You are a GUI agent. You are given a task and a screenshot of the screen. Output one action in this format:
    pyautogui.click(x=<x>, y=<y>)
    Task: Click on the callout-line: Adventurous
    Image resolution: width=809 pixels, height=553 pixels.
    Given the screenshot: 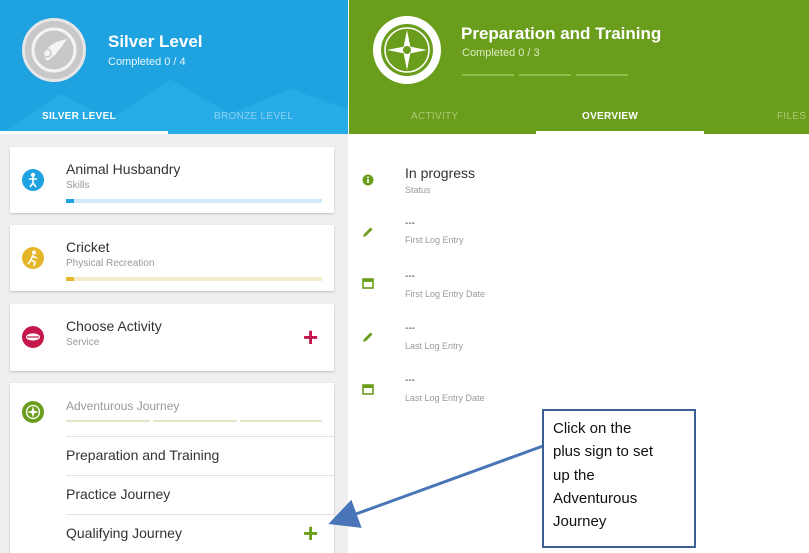 What is the action you would take?
    pyautogui.click(x=595, y=498)
    